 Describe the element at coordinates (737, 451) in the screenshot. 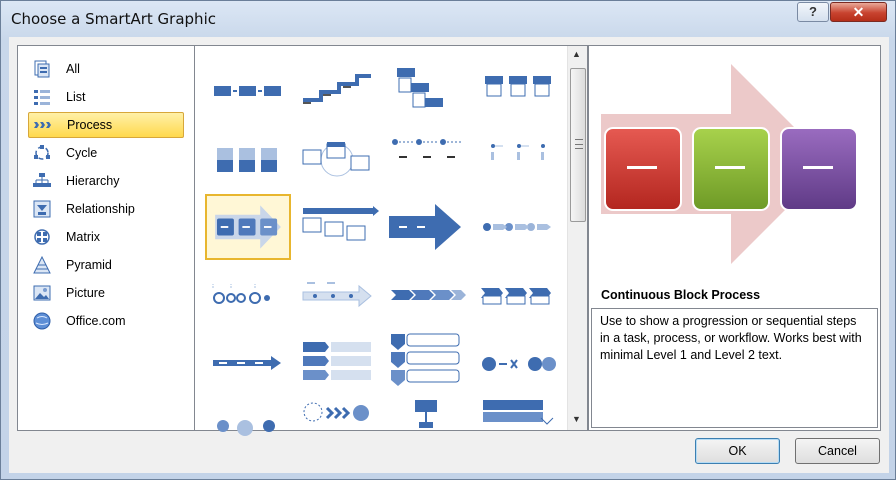

I see `ok-button: OK` at that location.